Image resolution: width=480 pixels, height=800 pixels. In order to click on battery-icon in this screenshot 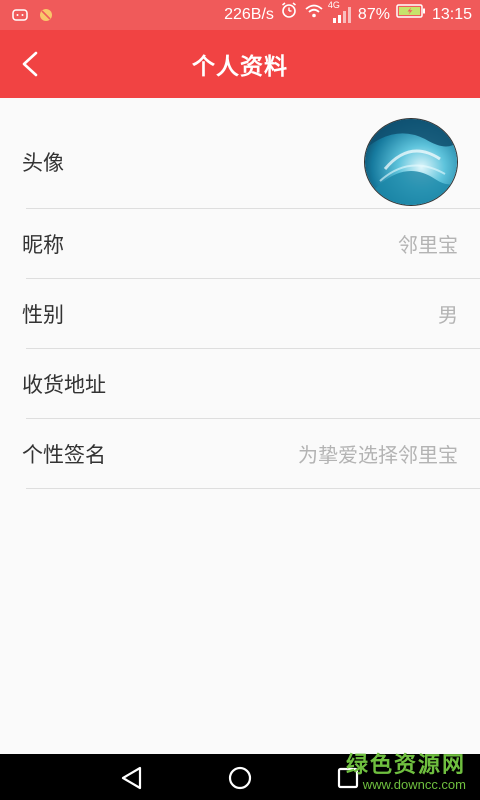, I will do `click(411, 15)`.